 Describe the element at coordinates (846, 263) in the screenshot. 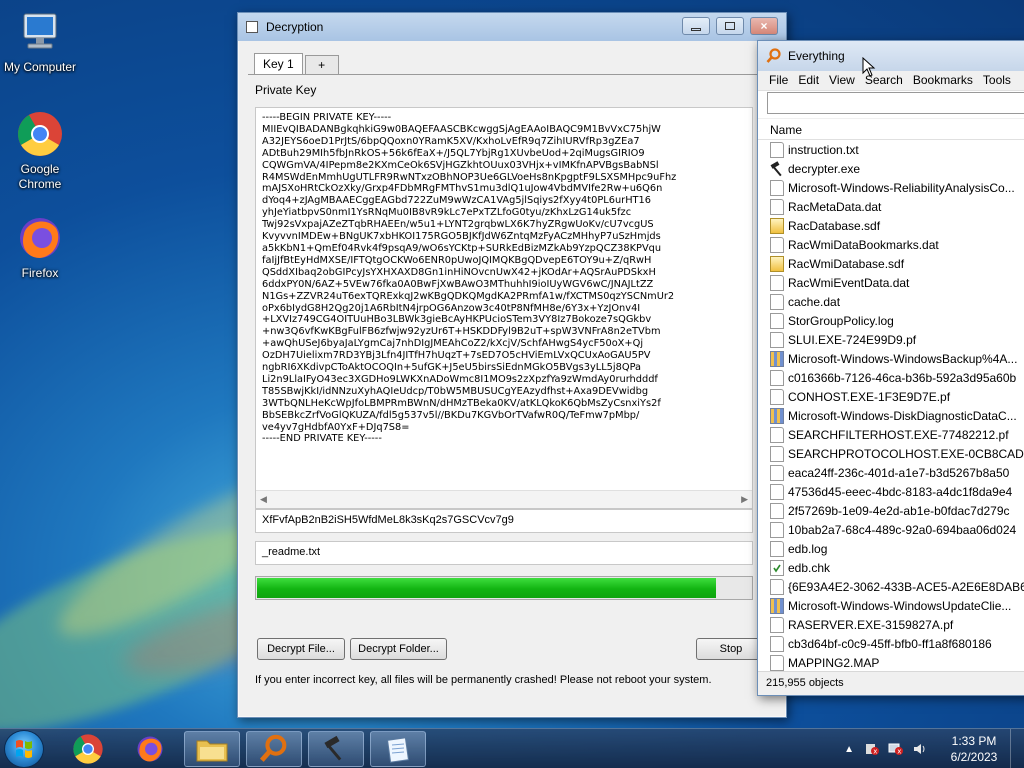

I see `file-name: RacWmiDatabase.sdf` at that location.